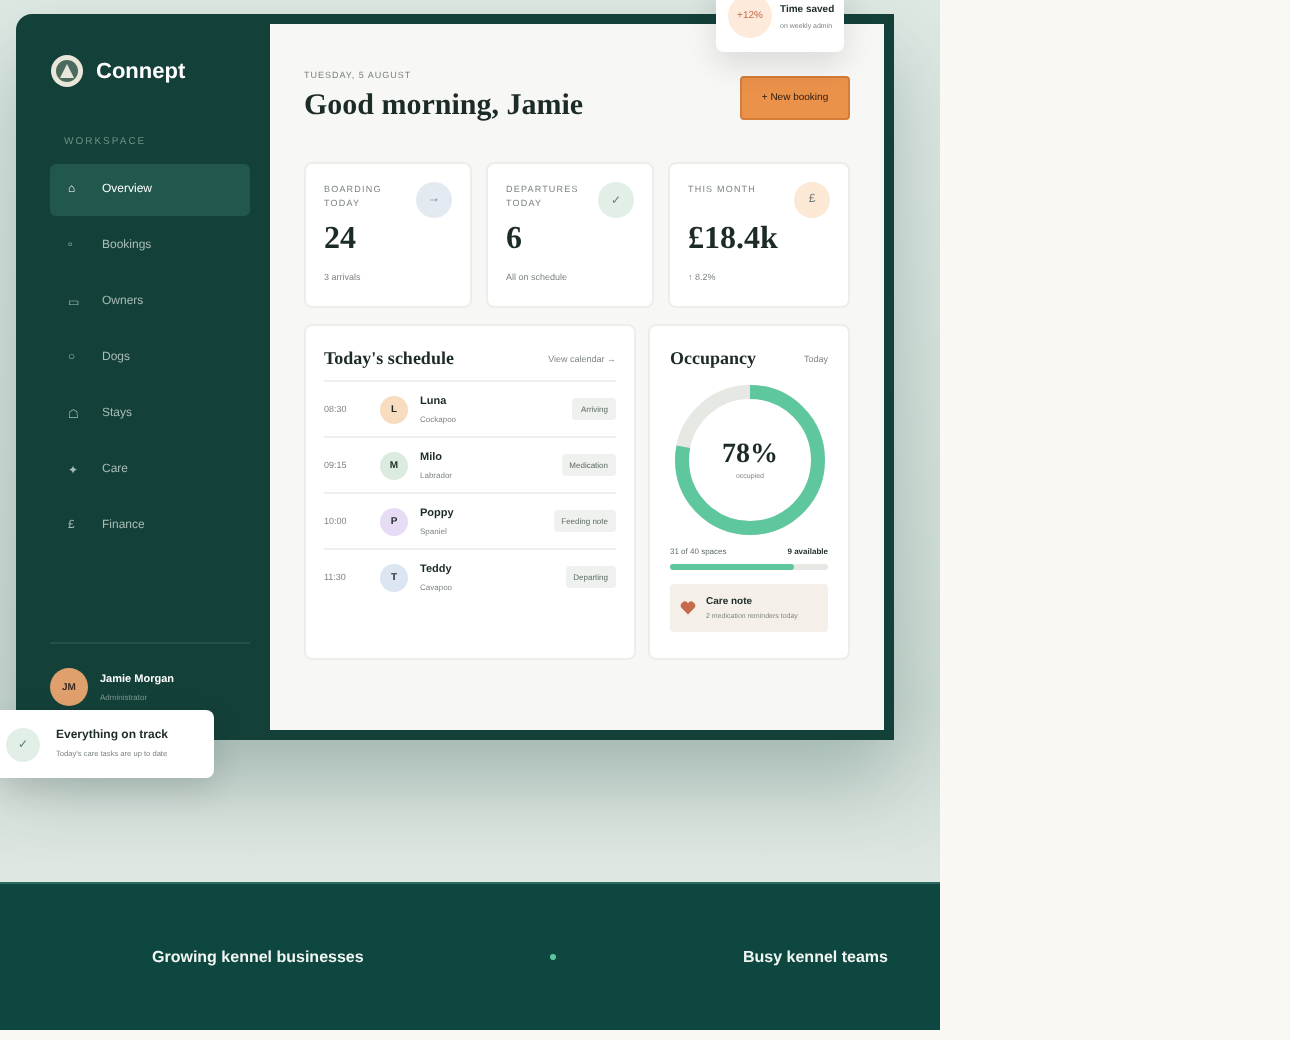 The width and height of the screenshot is (1290, 1040). I want to click on stat-value: £18.4k, so click(734, 240).